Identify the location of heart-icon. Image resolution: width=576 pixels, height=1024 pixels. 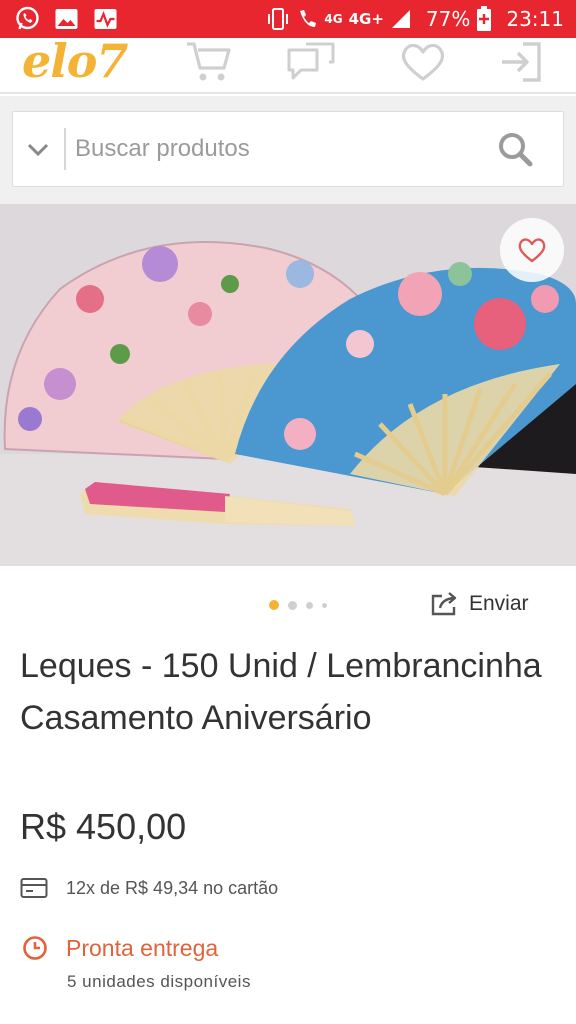
(532, 250).